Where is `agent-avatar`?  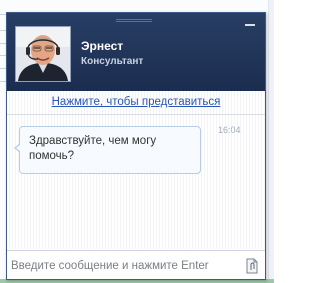
agent-avatar is located at coordinates (43, 54).